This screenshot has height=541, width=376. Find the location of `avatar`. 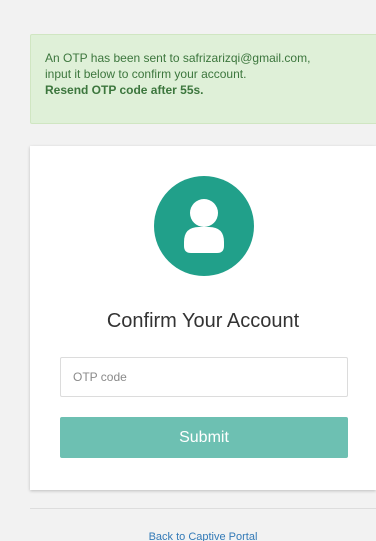

avatar is located at coordinates (204, 226).